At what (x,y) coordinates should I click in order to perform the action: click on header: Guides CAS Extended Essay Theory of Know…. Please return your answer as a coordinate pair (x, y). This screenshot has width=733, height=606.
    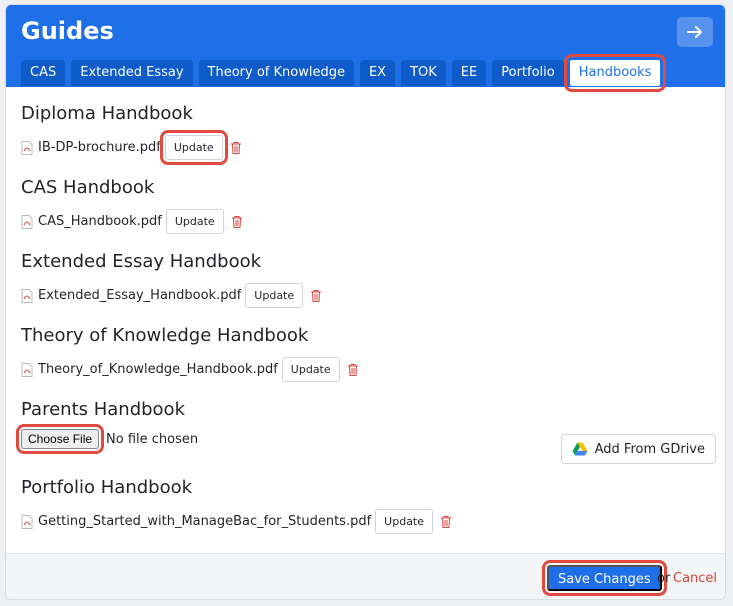
    Looking at the image, I should click on (365, 48).